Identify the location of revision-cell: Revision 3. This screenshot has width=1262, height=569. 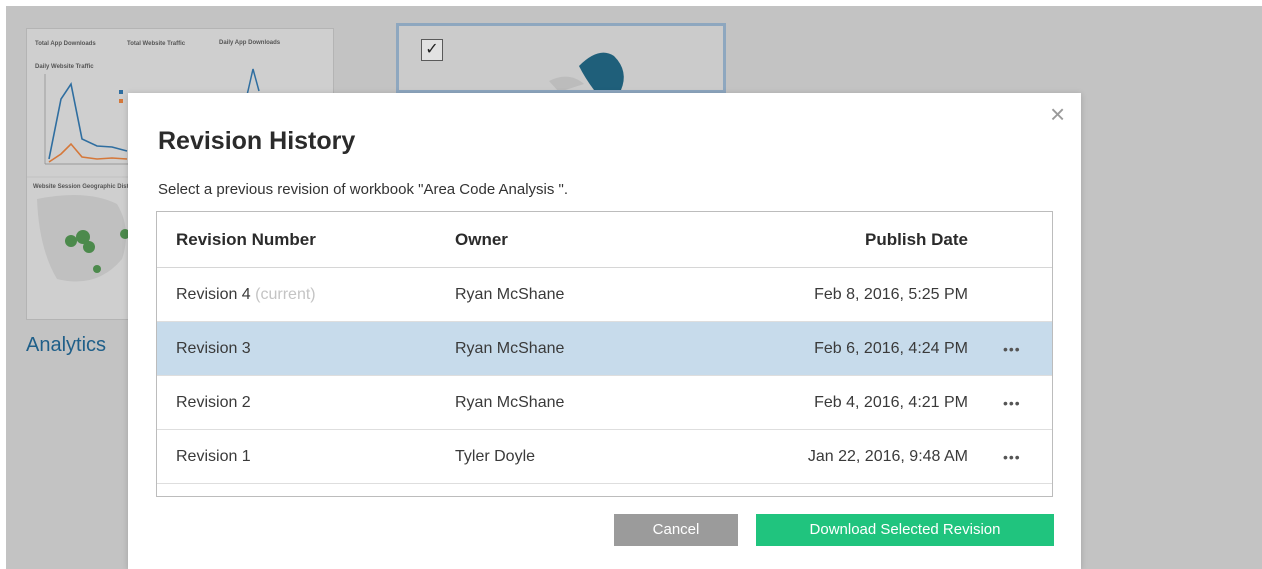
(213, 348).